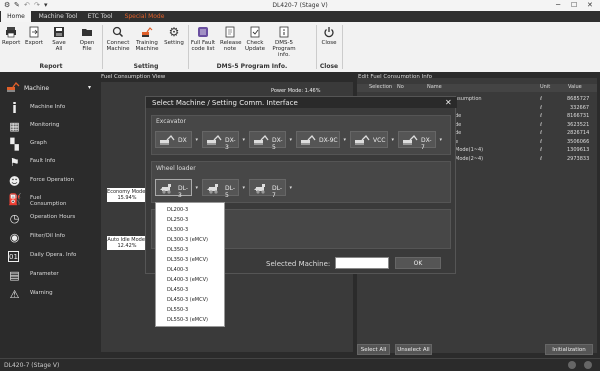 The width and height of the screenshot is (600, 371). I want to click on printer-icon, so click(11, 32).